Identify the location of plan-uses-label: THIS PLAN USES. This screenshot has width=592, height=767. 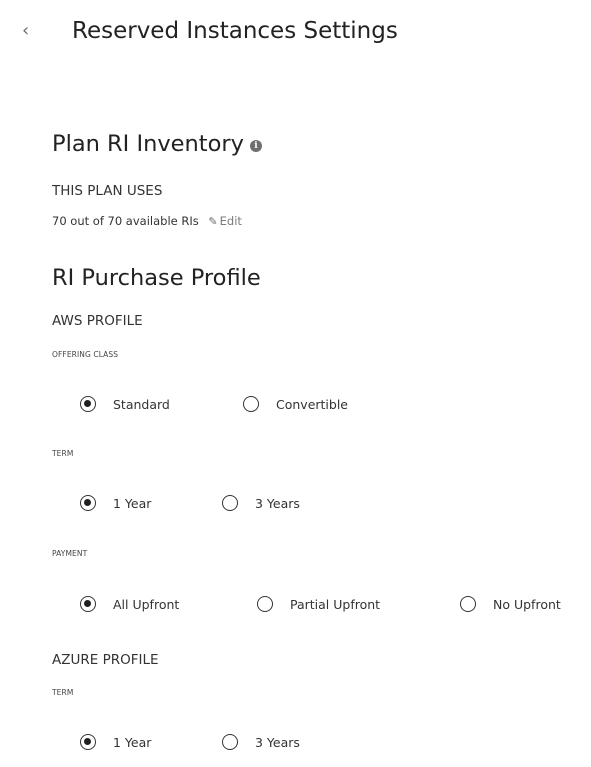
(107, 191).